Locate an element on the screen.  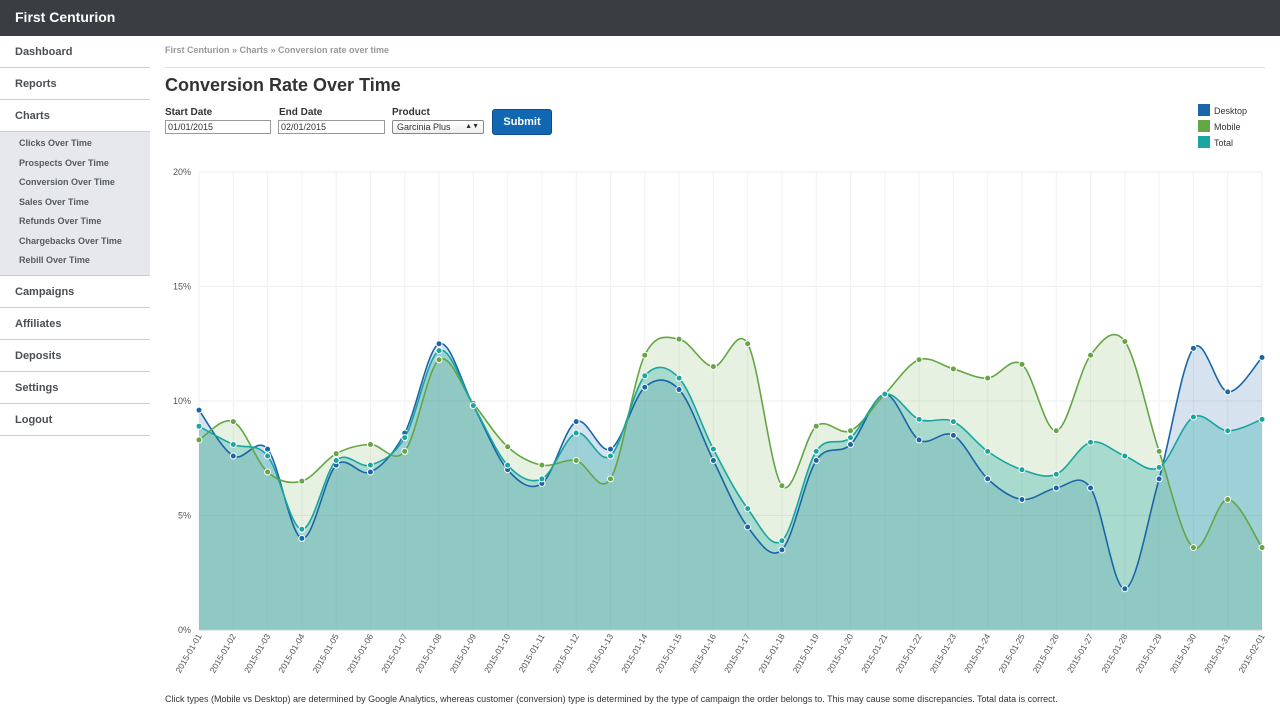
x-tick-label: 2015-01-28 is located at coordinates (1114, 653).